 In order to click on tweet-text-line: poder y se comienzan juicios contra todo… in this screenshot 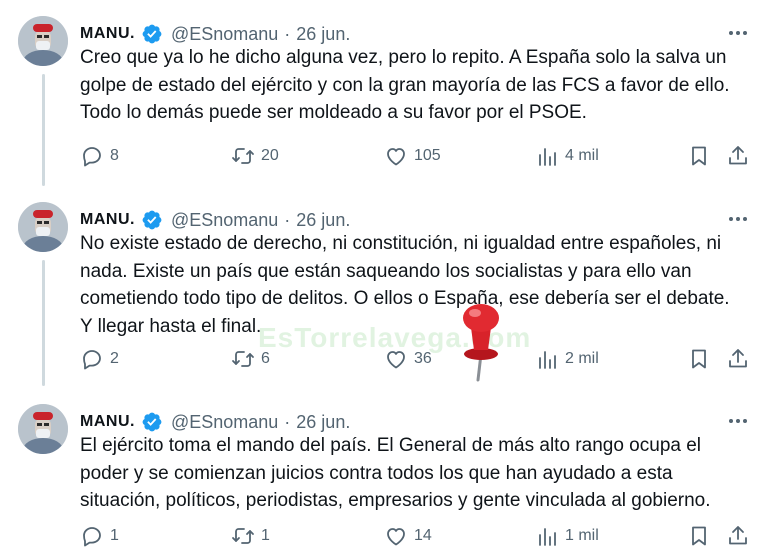, I will do `click(376, 473)`.